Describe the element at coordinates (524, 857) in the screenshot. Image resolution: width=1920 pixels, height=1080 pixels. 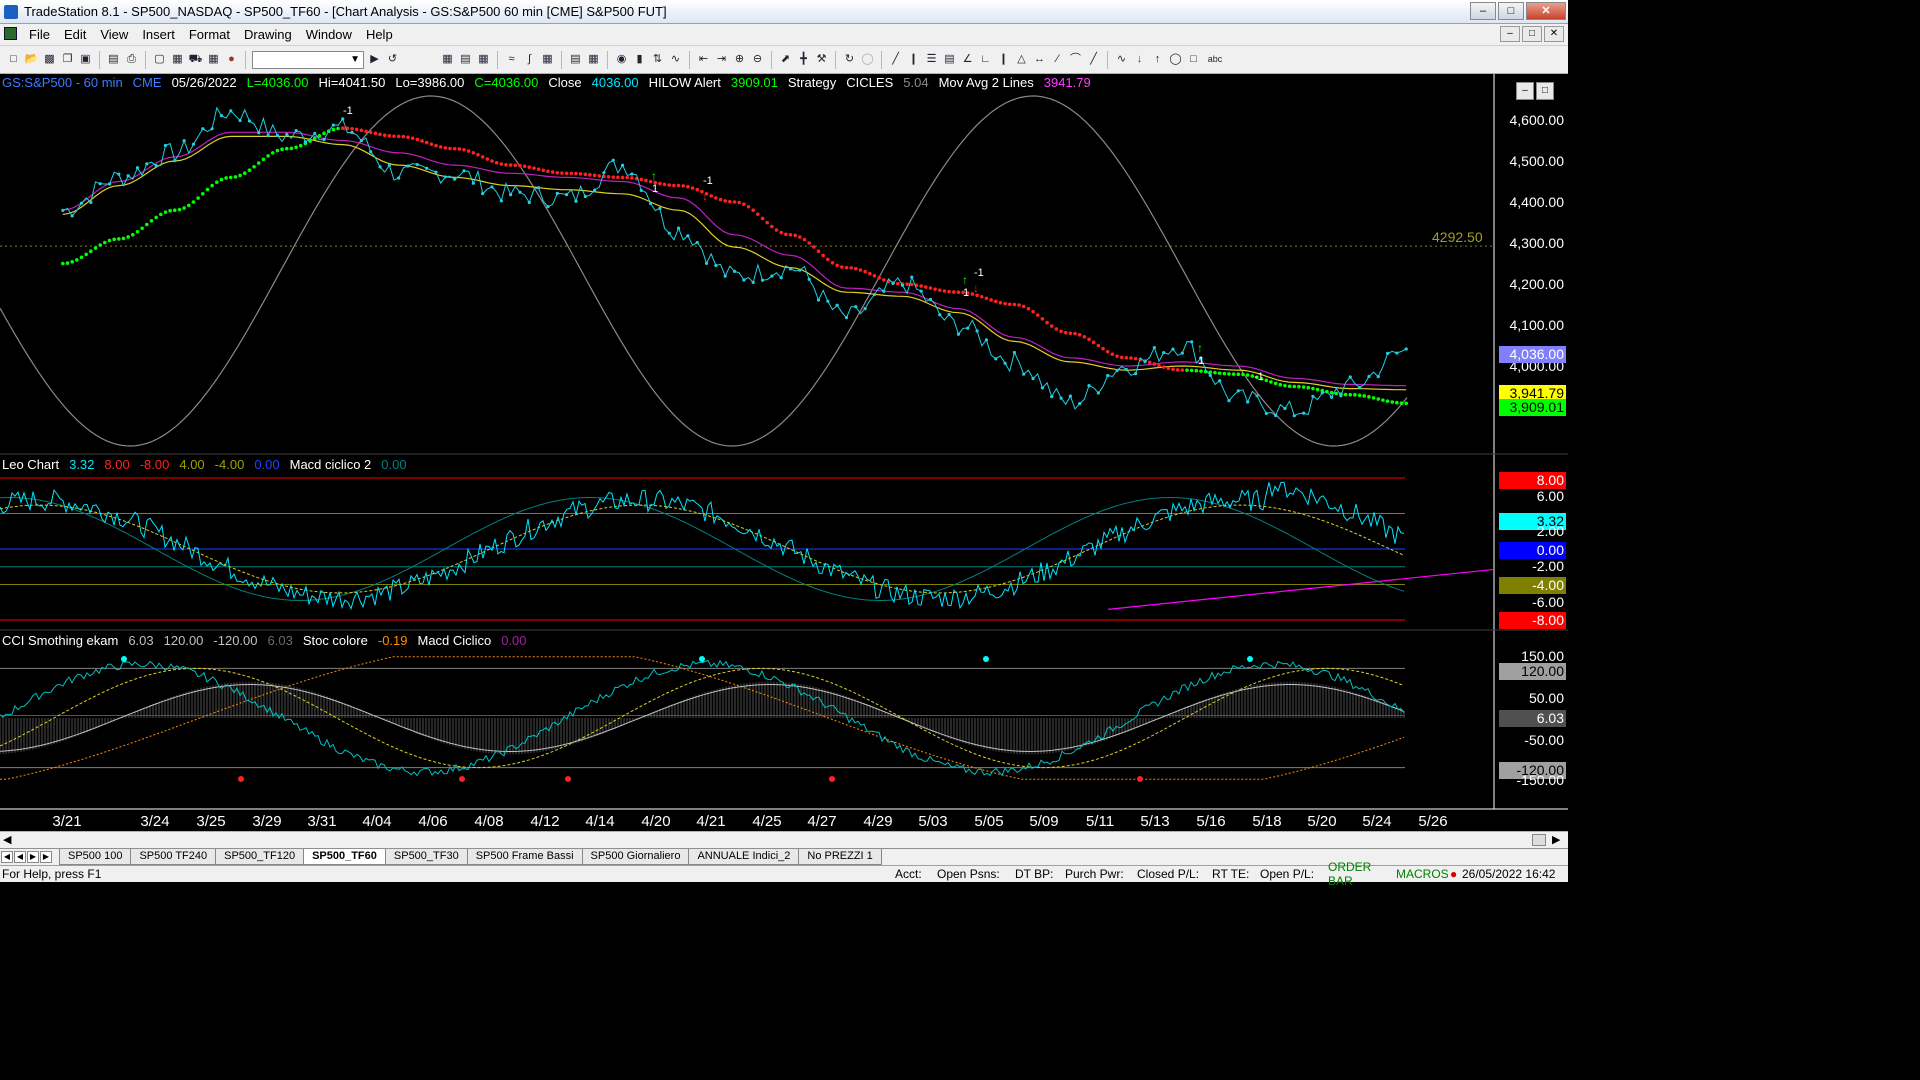
I see `tab-sp500-frame-bassi: SP500 Frame Bassi` at that location.